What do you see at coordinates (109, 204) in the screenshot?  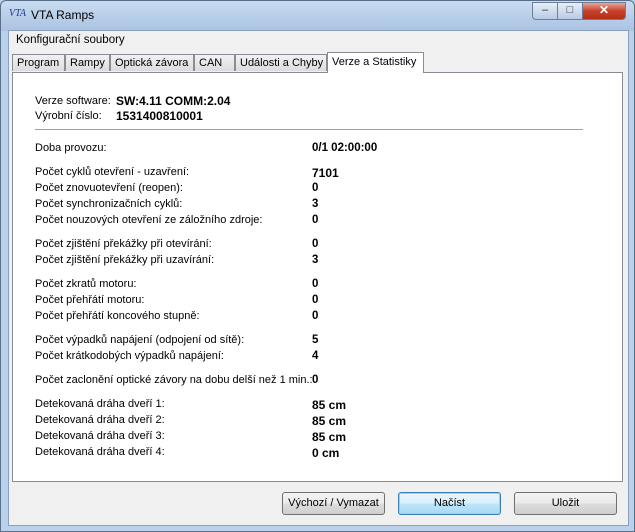 I see `stat-label: Počet synchronizačních cyklů:` at bounding box center [109, 204].